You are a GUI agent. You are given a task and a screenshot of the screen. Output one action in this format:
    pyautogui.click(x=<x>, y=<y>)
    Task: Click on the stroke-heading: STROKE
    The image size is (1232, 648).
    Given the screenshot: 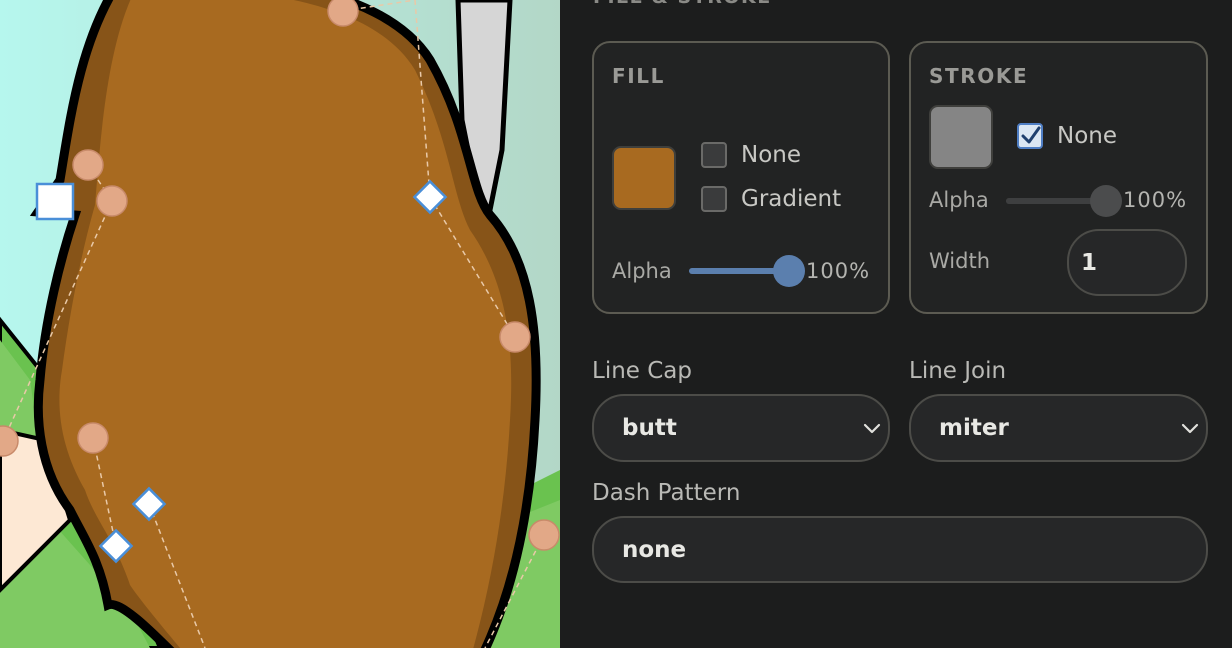 What is the action you would take?
    pyautogui.click(x=979, y=76)
    